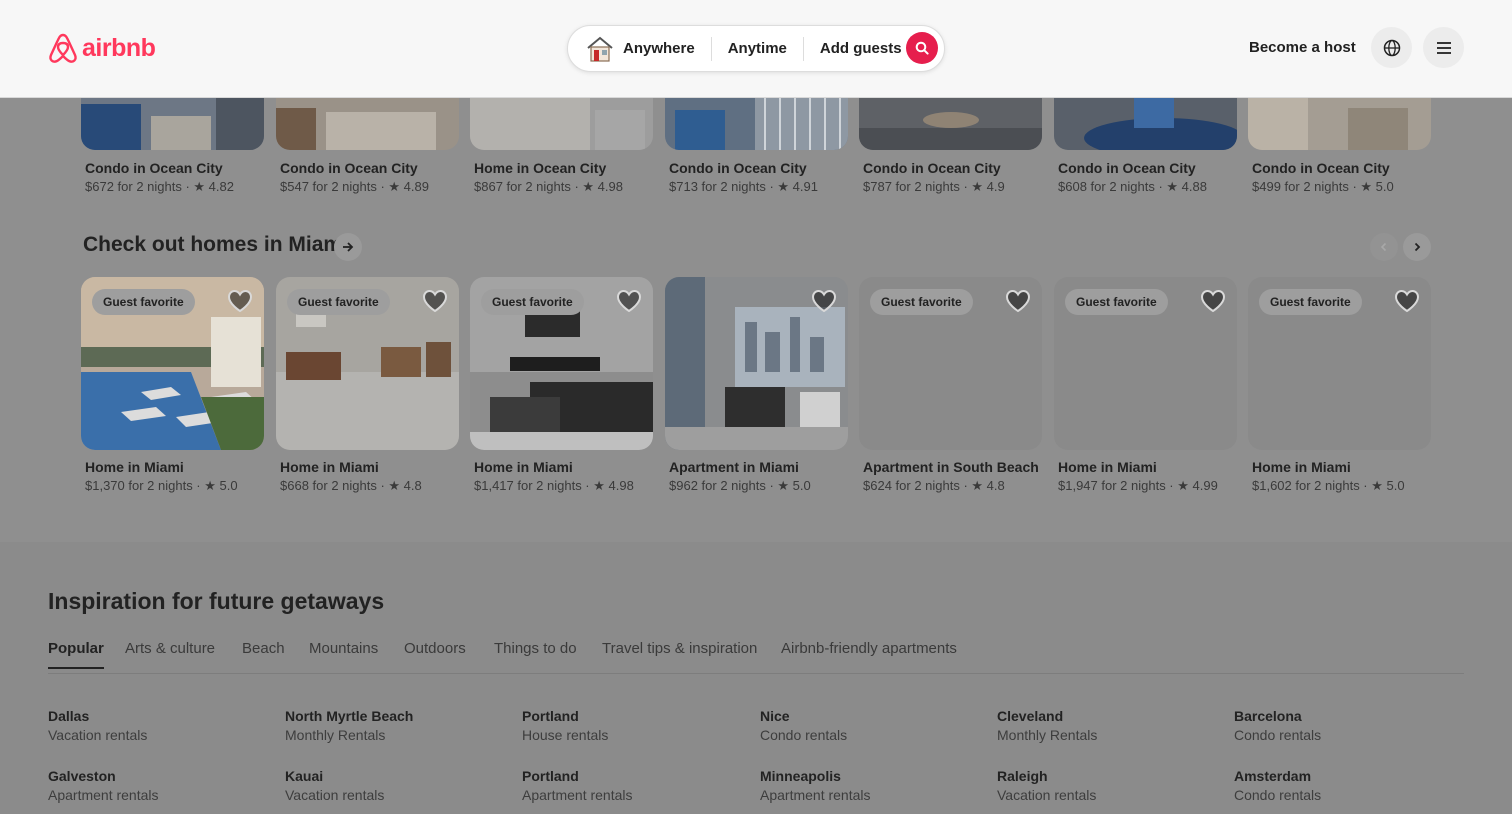 This screenshot has height=814, width=1512. I want to click on chevron-right-icon, so click(1417, 247).